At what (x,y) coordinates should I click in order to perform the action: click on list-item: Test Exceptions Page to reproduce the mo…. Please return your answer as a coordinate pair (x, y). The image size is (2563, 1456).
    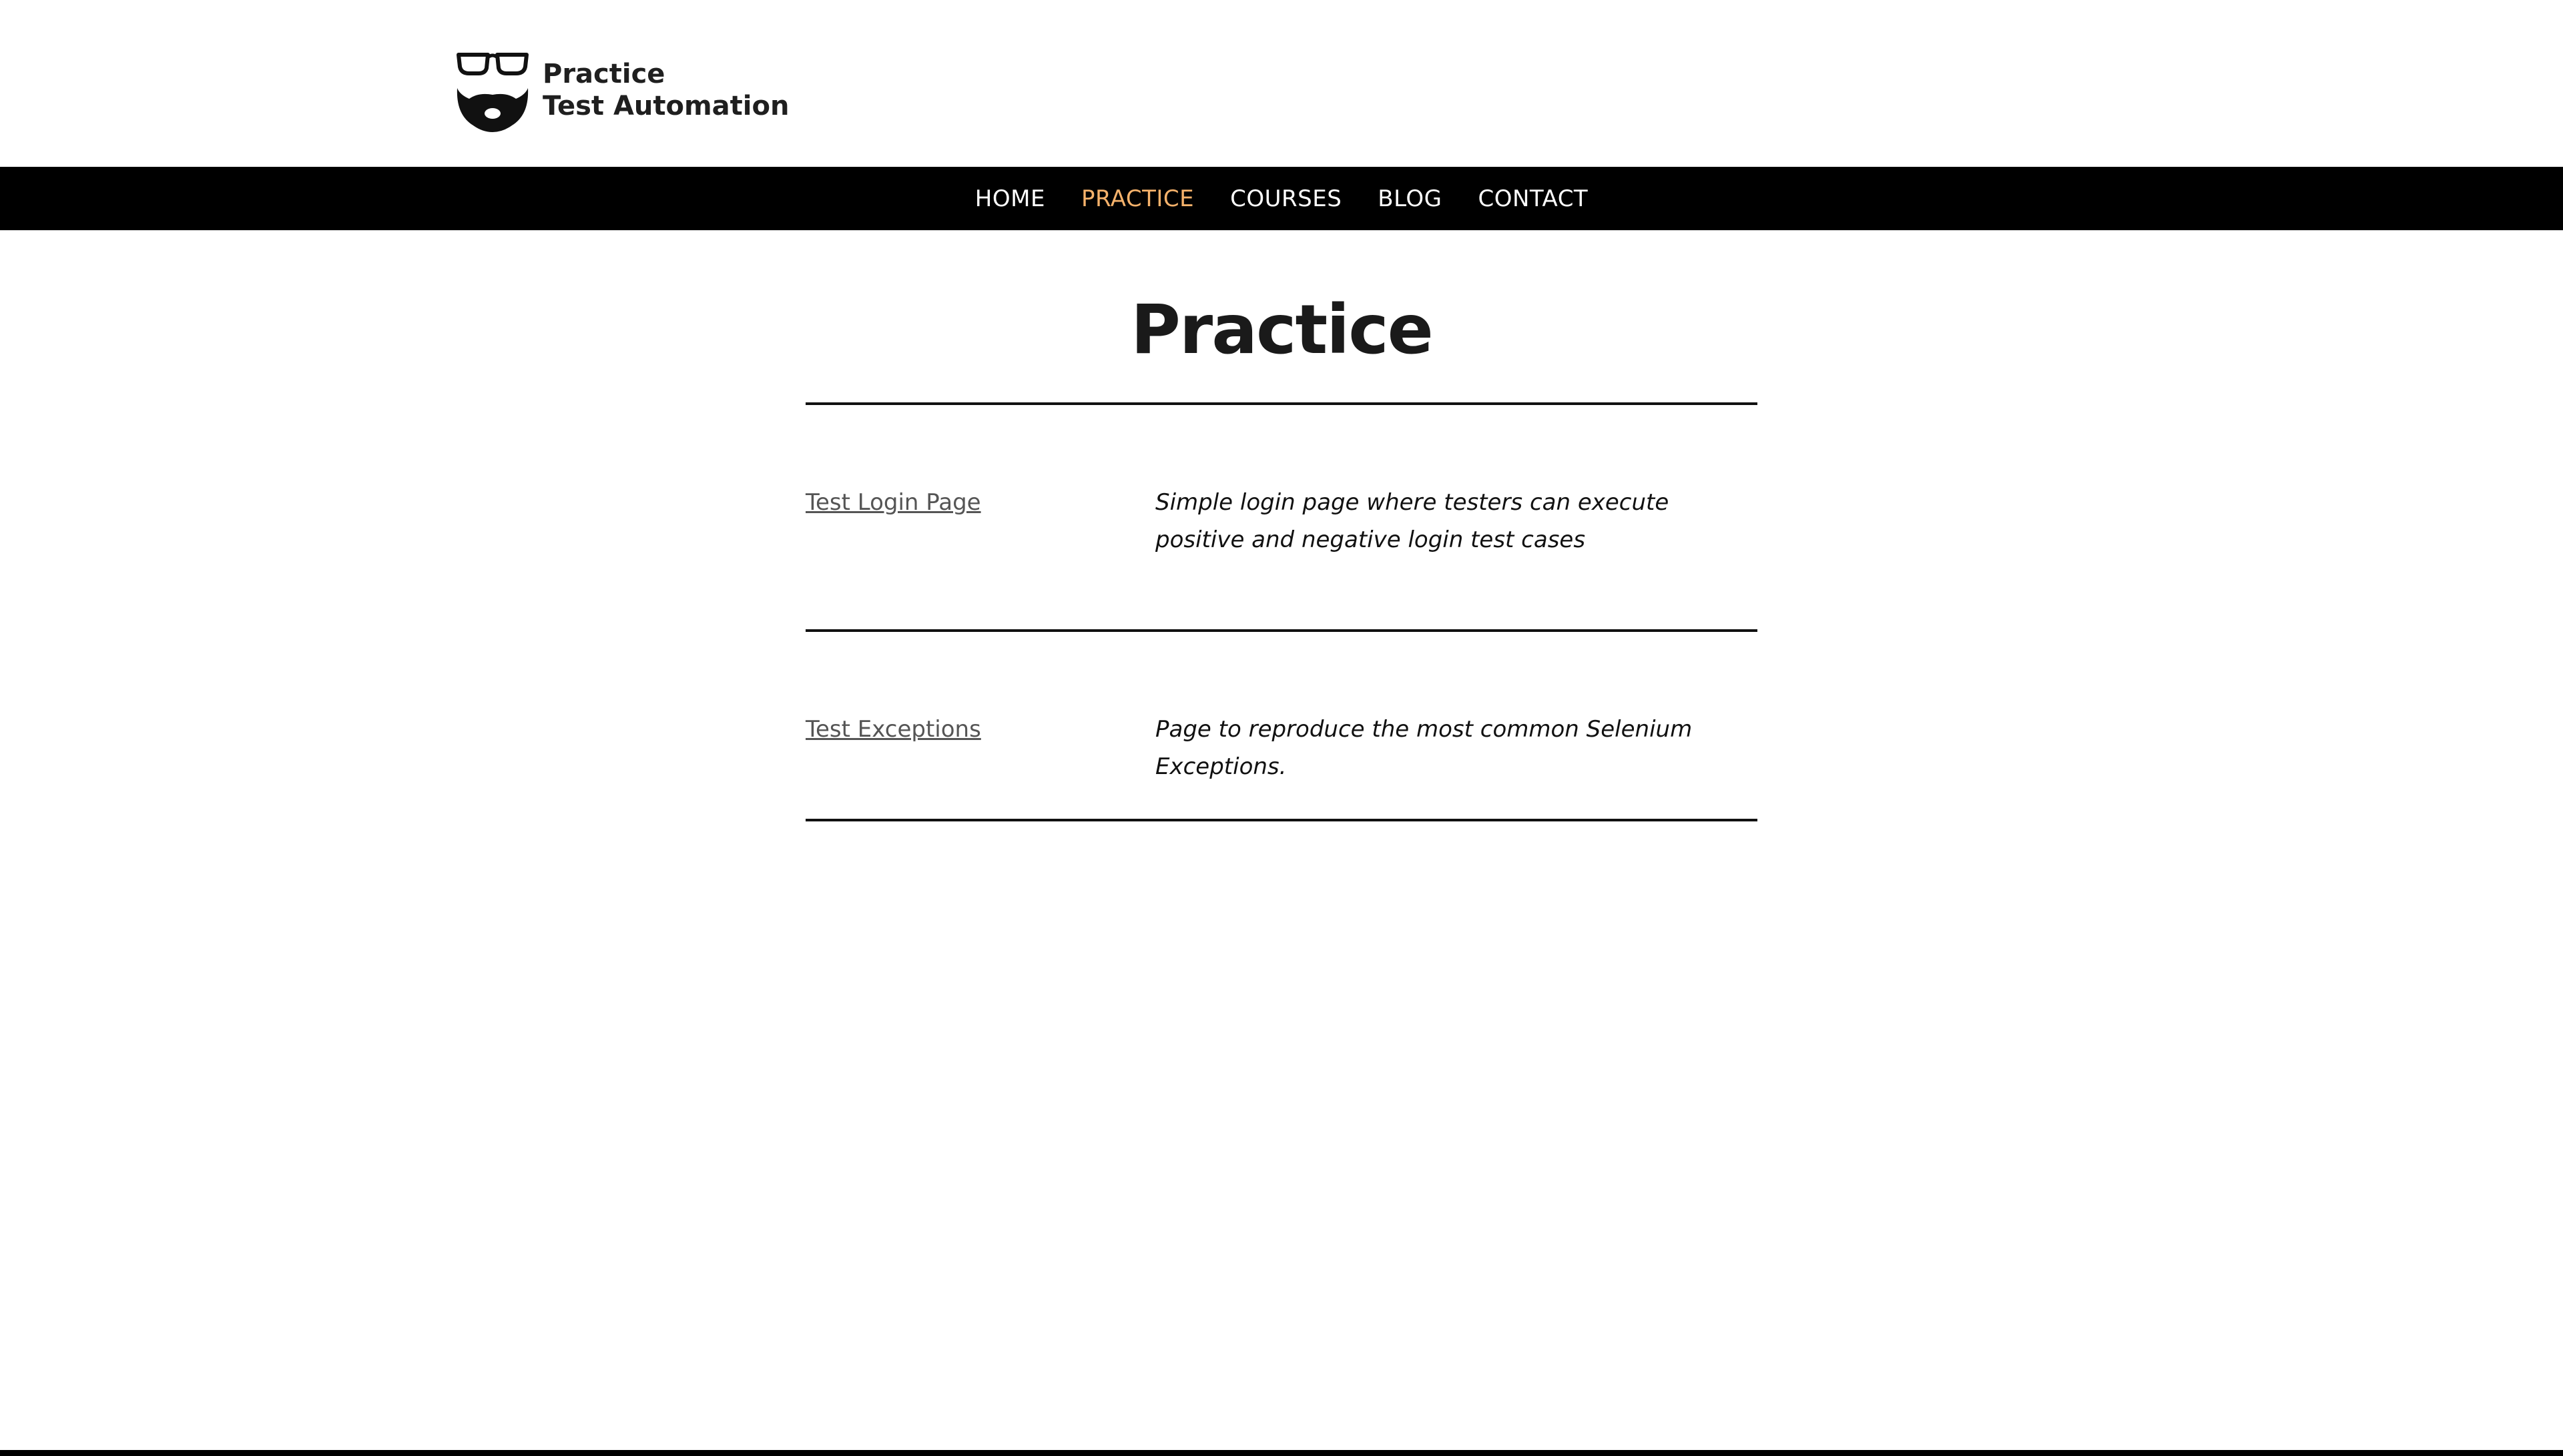
    Looking at the image, I should click on (1281, 725).